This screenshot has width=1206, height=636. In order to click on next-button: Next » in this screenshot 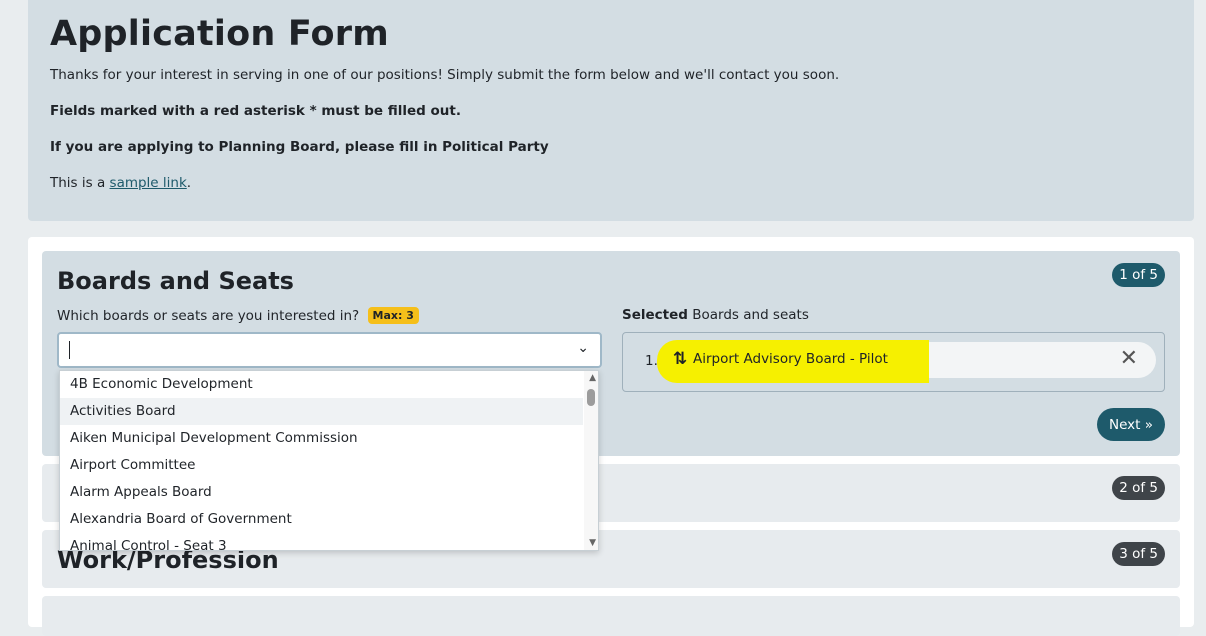, I will do `click(1130, 424)`.